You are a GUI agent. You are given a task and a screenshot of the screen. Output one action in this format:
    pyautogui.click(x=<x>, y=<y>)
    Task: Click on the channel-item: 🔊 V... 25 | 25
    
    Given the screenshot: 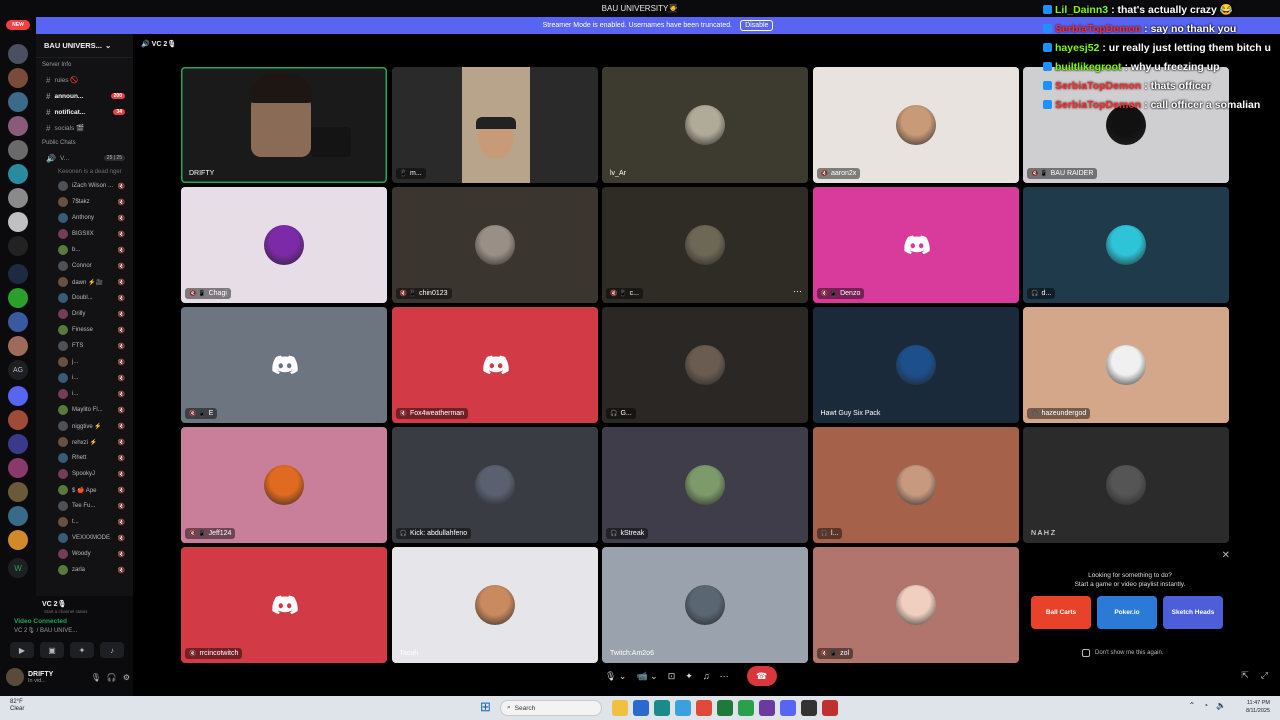 What is the action you would take?
    pyautogui.click(x=84, y=158)
    